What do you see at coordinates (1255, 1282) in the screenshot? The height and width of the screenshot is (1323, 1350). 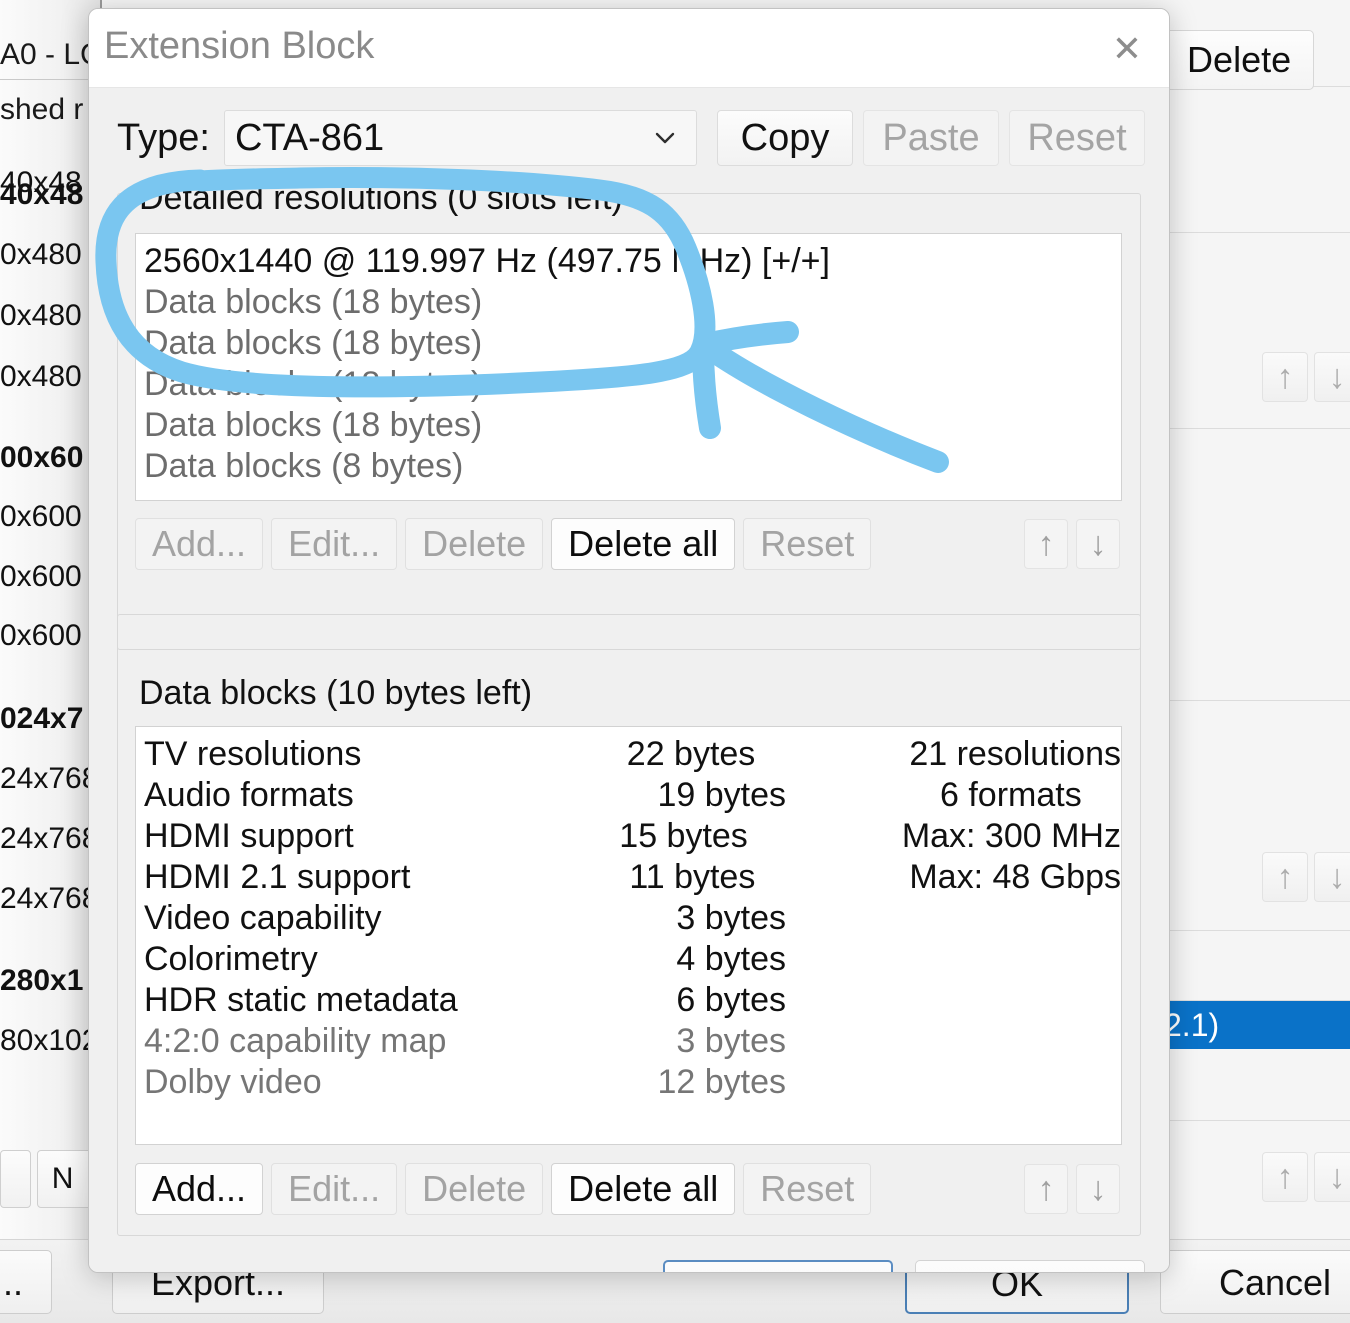 I see `background-cancel-button: Cancel` at bounding box center [1255, 1282].